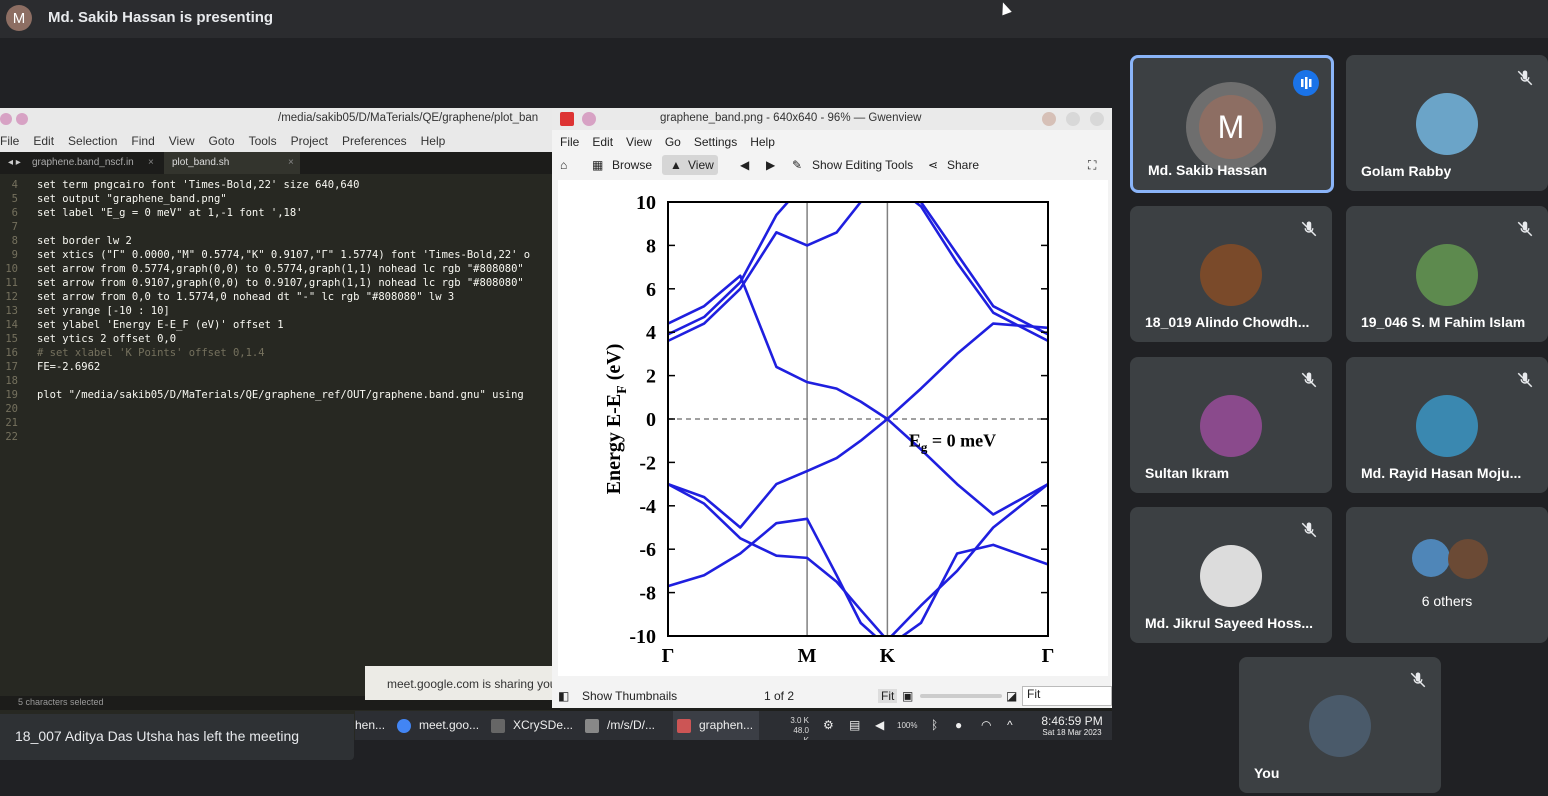 Image resolution: width=1548 pixels, height=796 pixels. What do you see at coordinates (1097, 119) in the screenshot?
I see `close-icon` at bounding box center [1097, 119].